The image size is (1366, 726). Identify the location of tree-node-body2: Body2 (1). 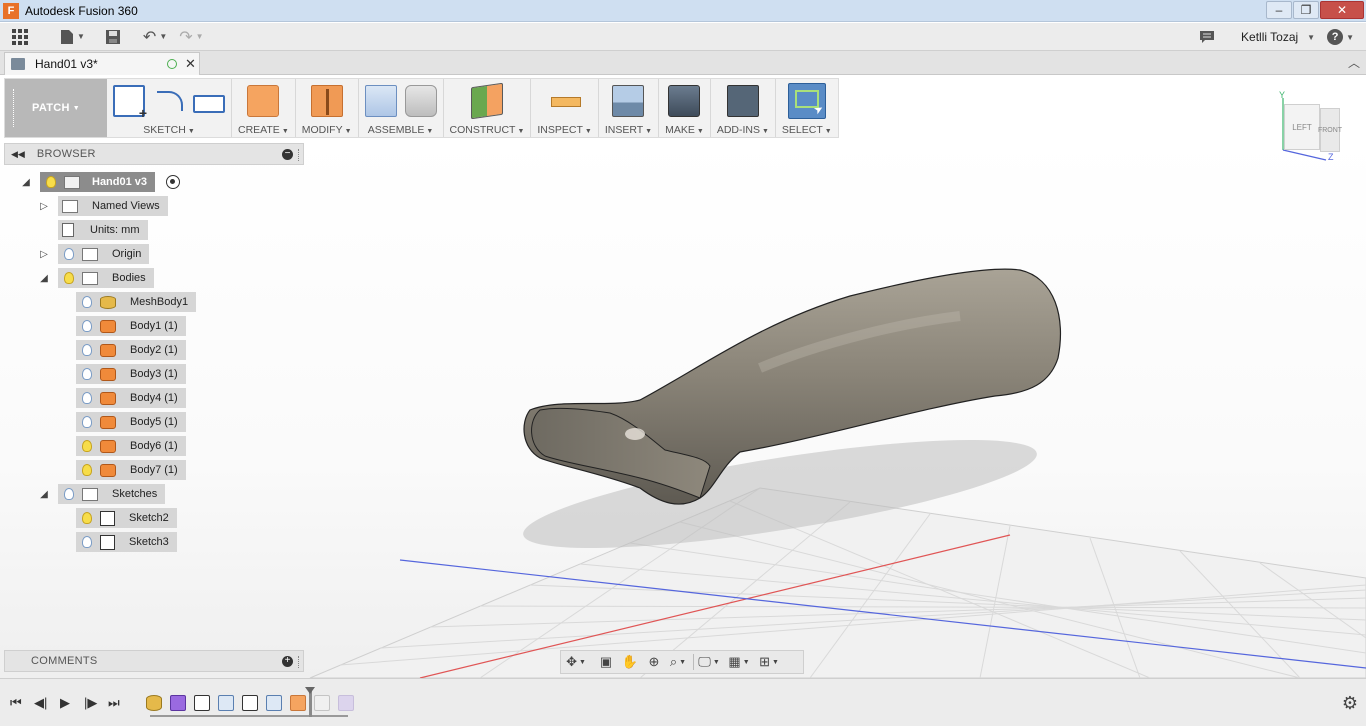
(131, 350).